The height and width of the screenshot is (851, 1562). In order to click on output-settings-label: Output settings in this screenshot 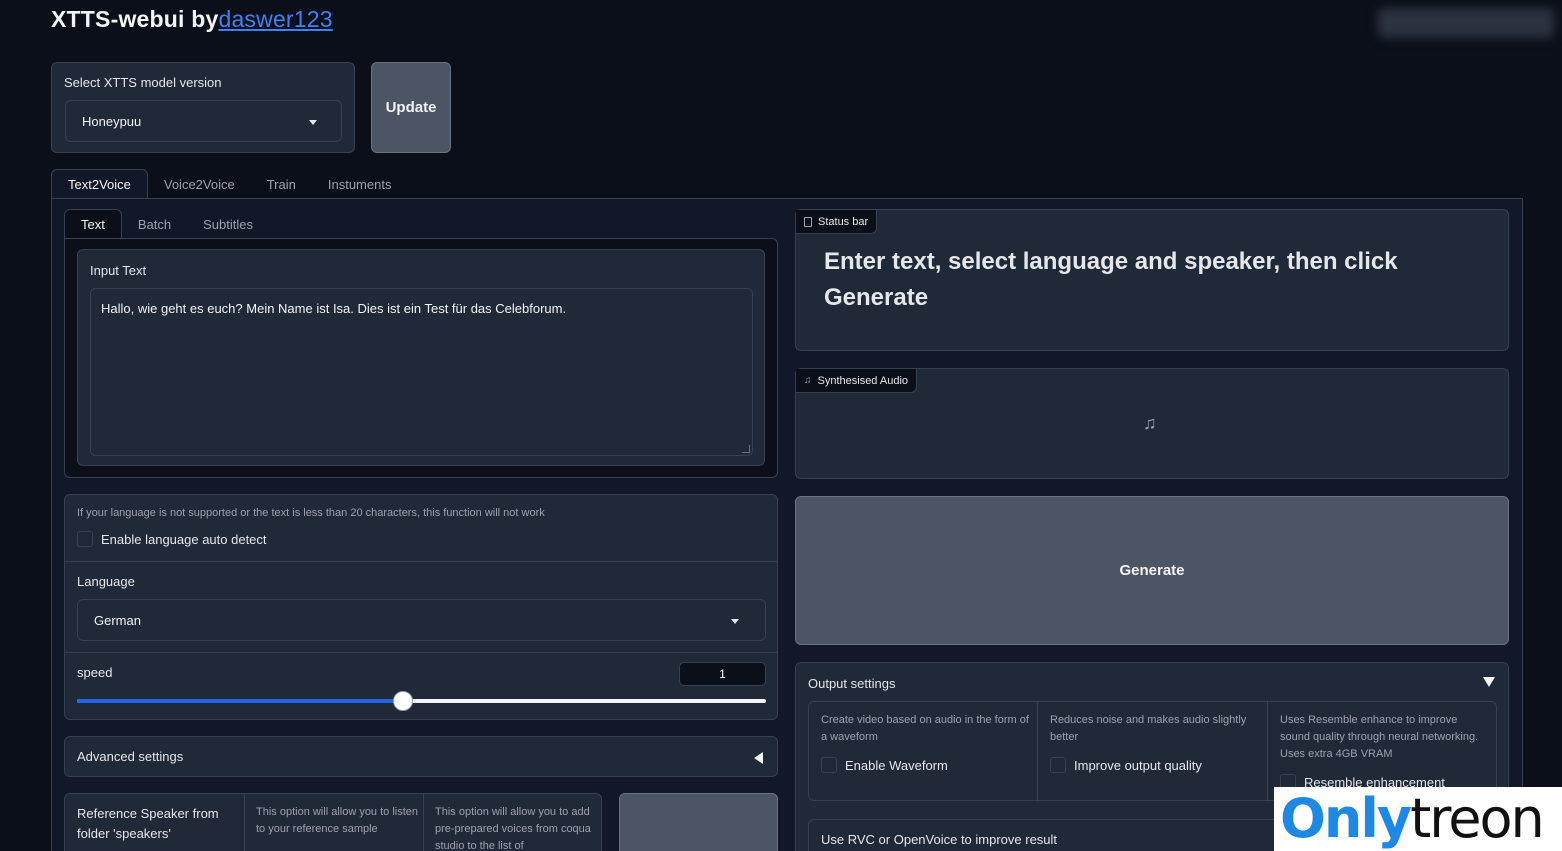, I will do `click(851, 683)`.